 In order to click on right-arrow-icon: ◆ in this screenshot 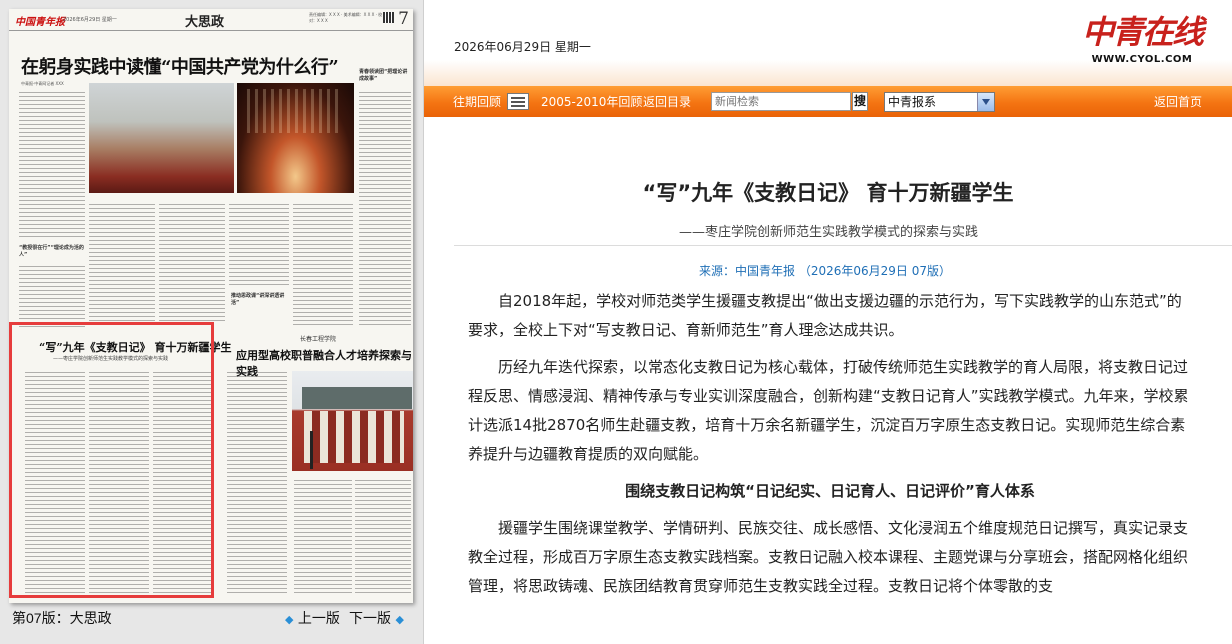, I will do `click(399, 619)`.